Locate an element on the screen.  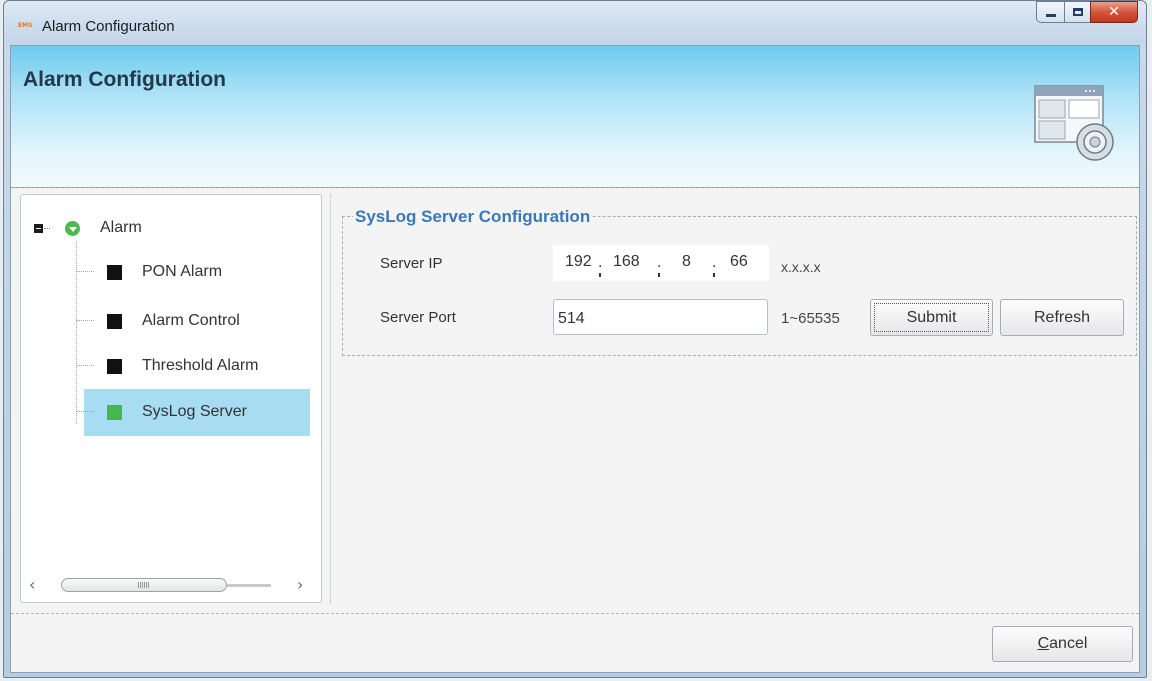
scroll-left-icon: ‹ is located at coordinates (32, 584).